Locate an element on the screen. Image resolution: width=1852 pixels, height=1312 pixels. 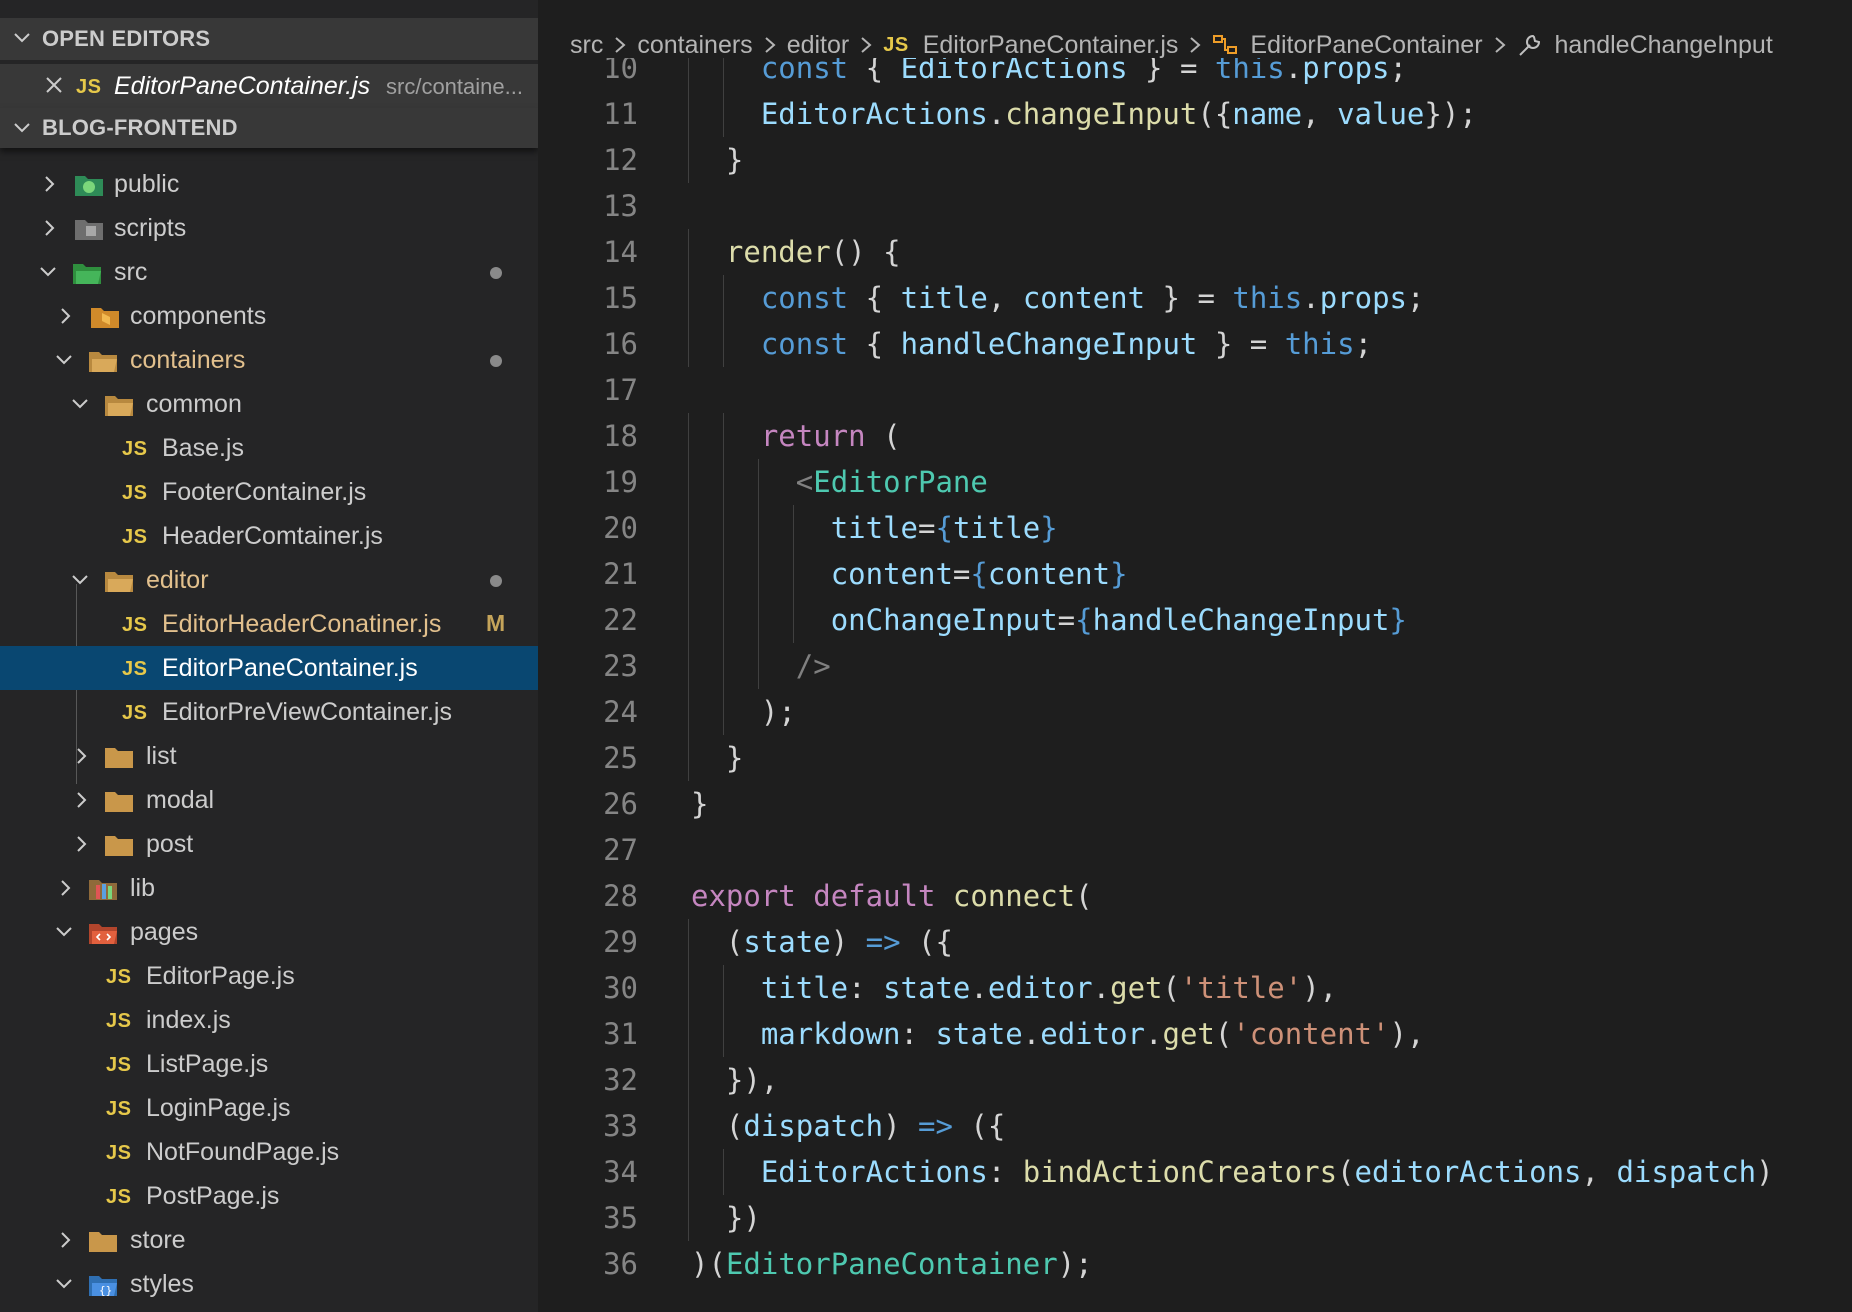
breadcrumb-item-containers: containers is located at coordinates (694, 45).